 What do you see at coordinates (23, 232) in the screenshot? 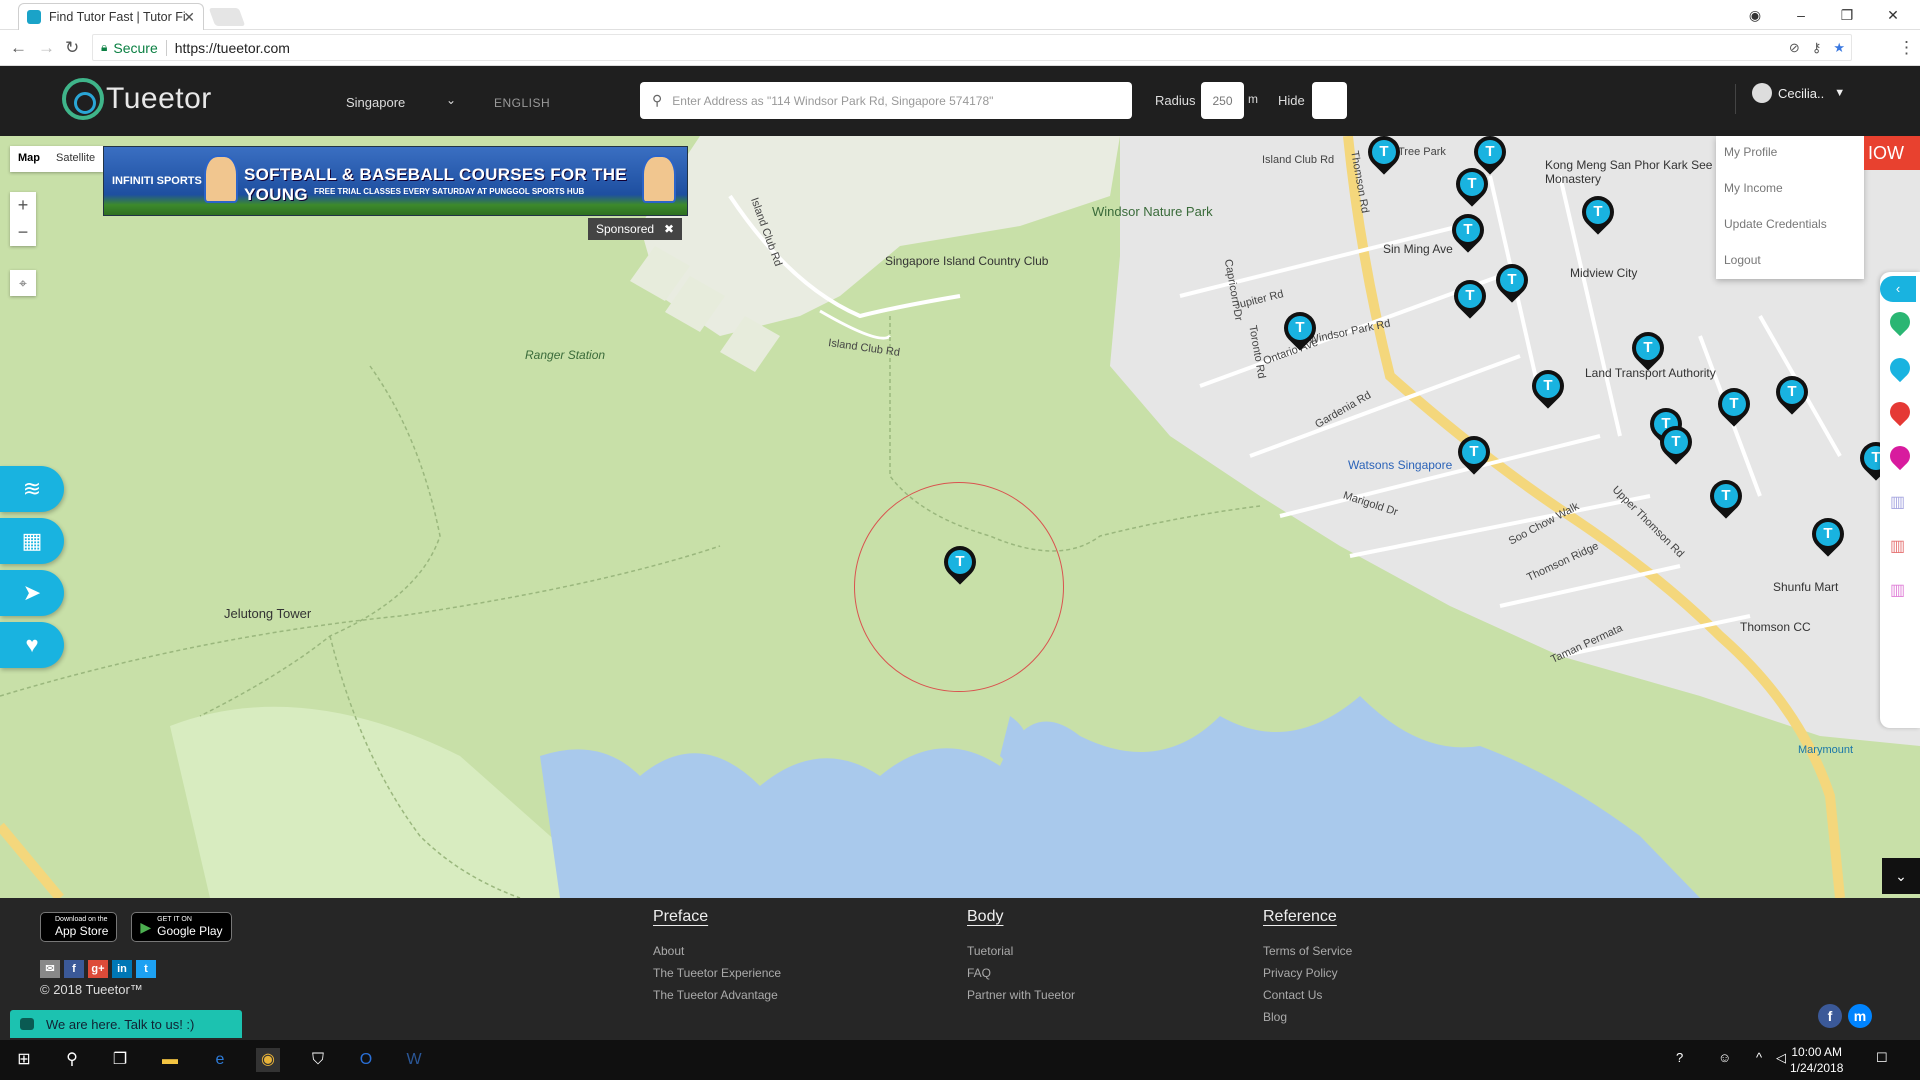
I see `zoom-out-icon: −` at bounding box center [23, 232].